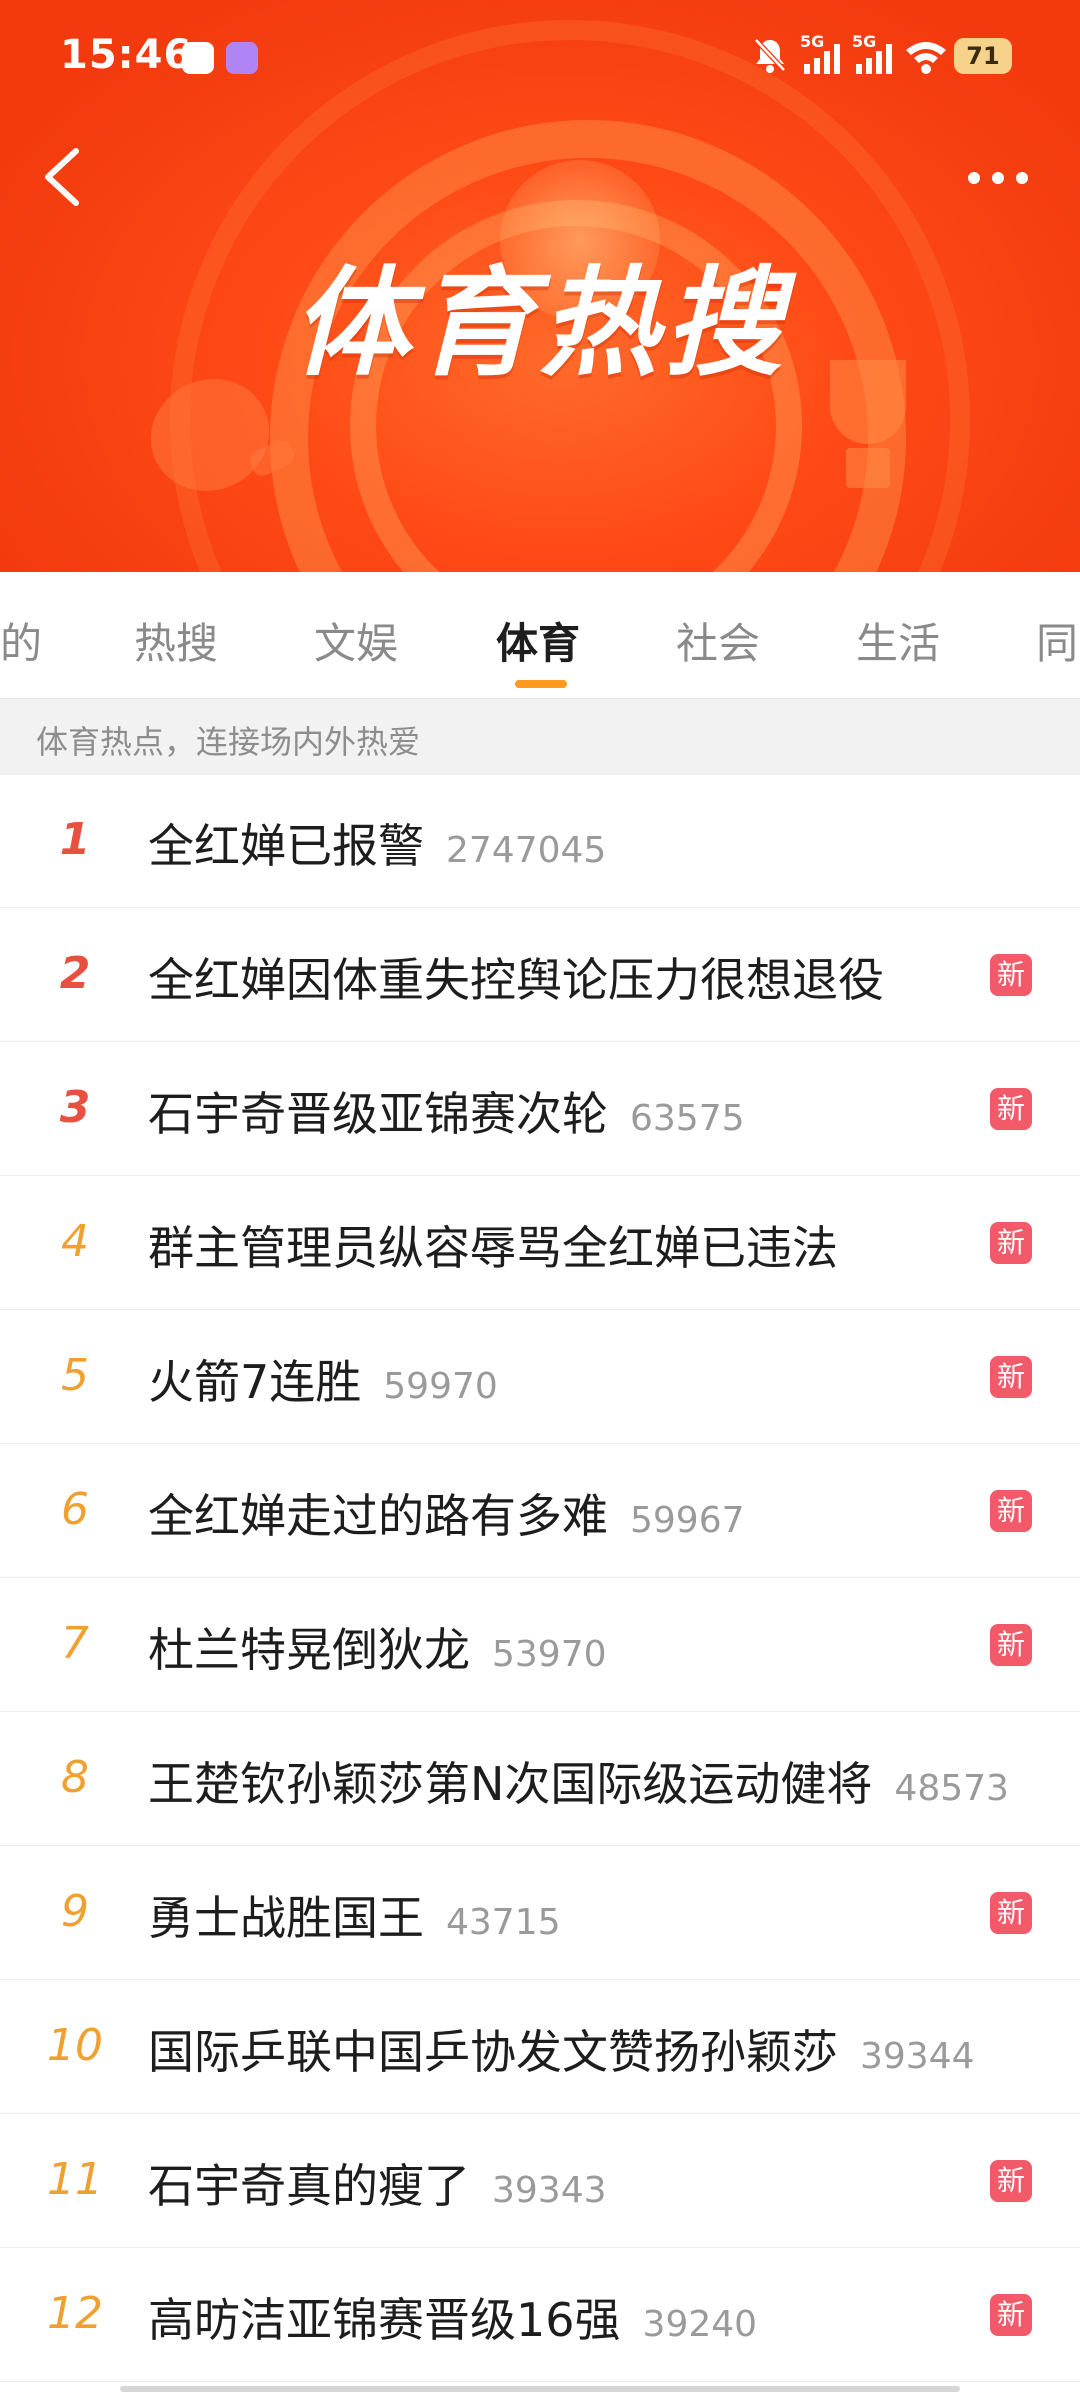  I want to click on topic-wrap: 全红婵已报警 2747045, so click(377, 843).